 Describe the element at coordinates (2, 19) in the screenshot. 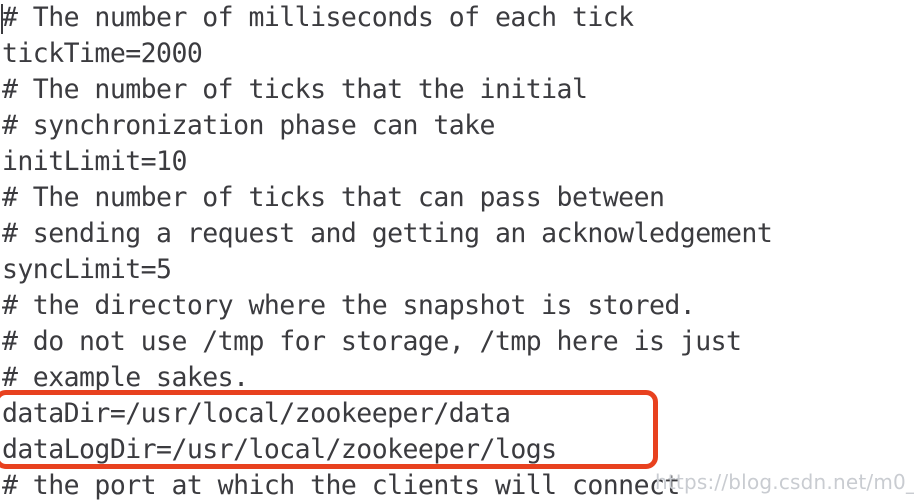

I see `text-caret` at that location.